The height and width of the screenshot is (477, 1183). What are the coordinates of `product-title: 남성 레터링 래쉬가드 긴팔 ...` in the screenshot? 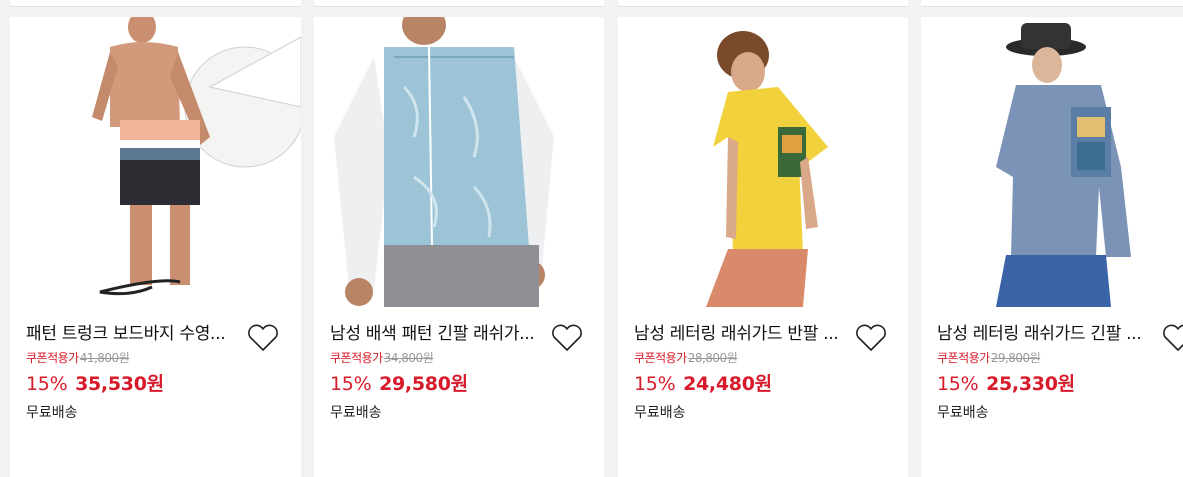 It's located at (1042, 331).